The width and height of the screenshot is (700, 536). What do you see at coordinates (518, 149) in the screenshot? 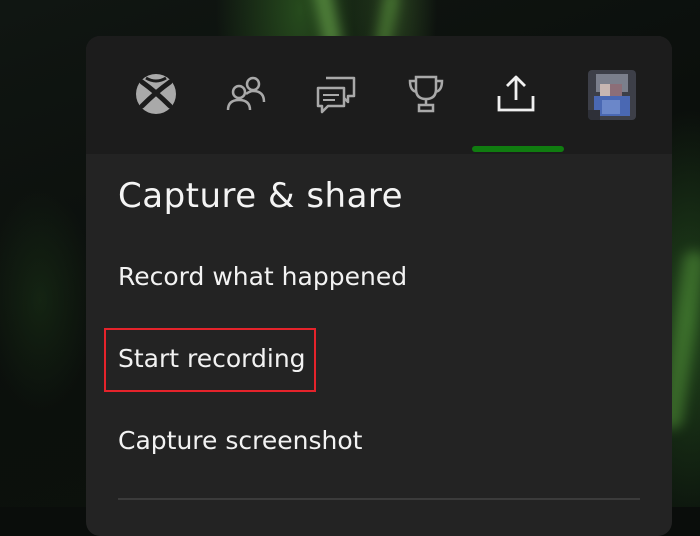
I see `selected-tab-indicator` at bounding box center [518, 149].